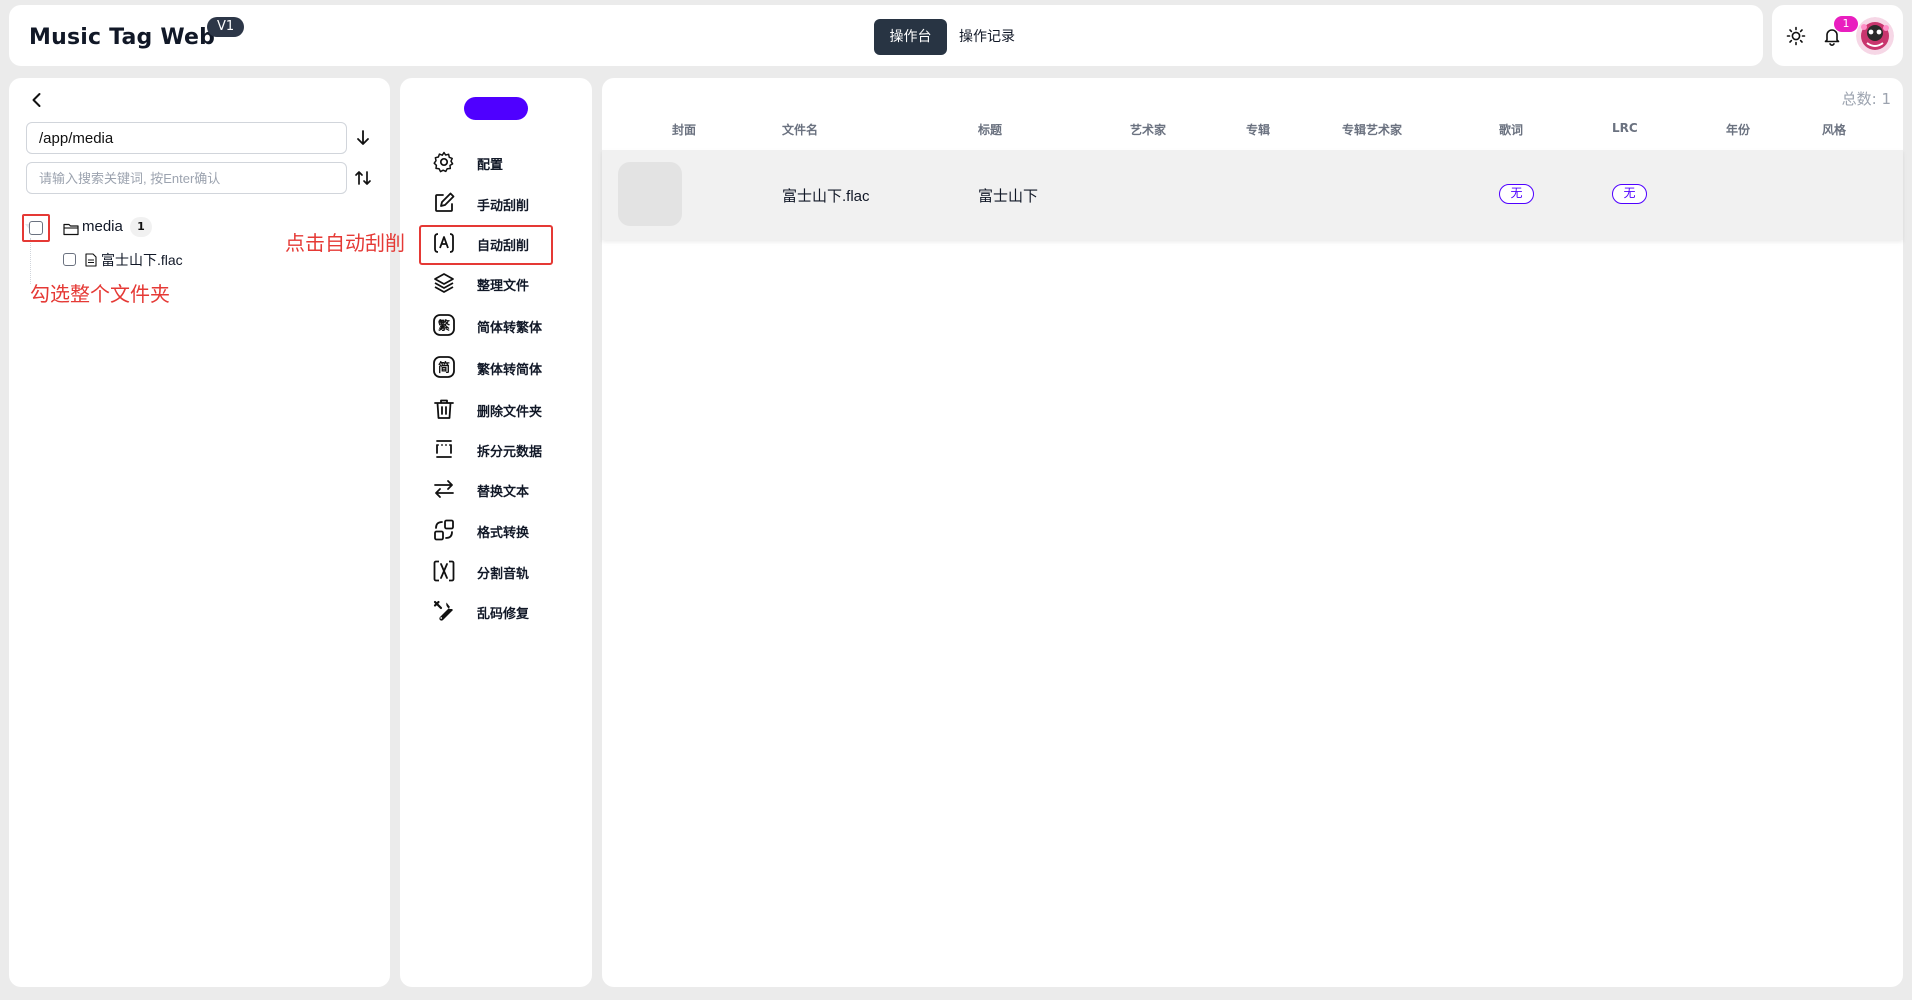 Image resolution: width=1912 pixels, height=1000 pixels. What do you see at coordinates (444, 283) in the screenshot?
I see `layers-icon` at bounding box center [444, 283].